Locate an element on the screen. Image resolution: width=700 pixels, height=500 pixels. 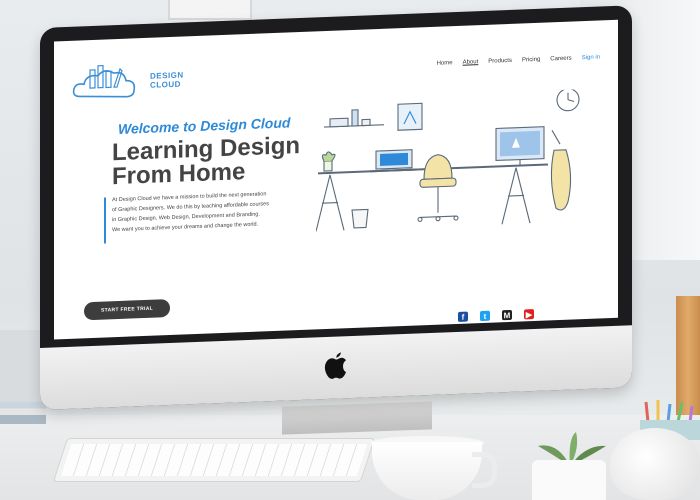
apple-logo-icon is located at coordinates (335, 365).